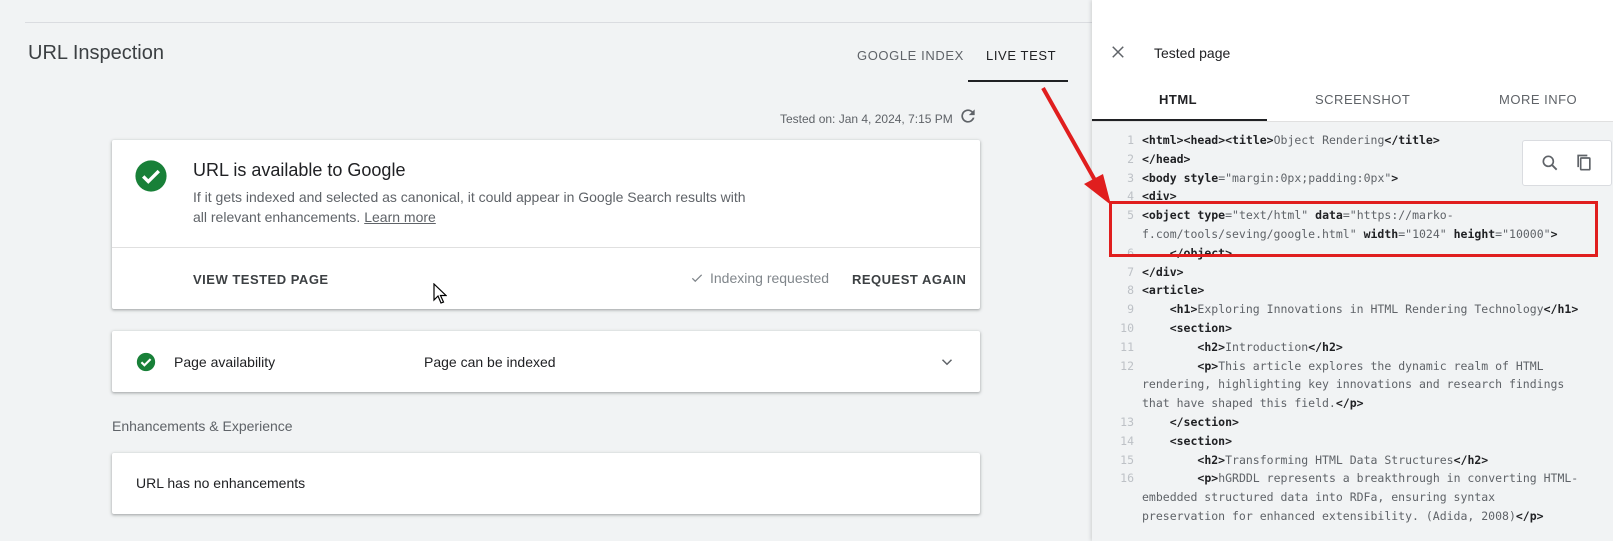 The image size is (1613, 541). Describe the element at coordinates (546, 483) in the screenshot. I see `enhancements-card: URL has no enhancements` at that location.